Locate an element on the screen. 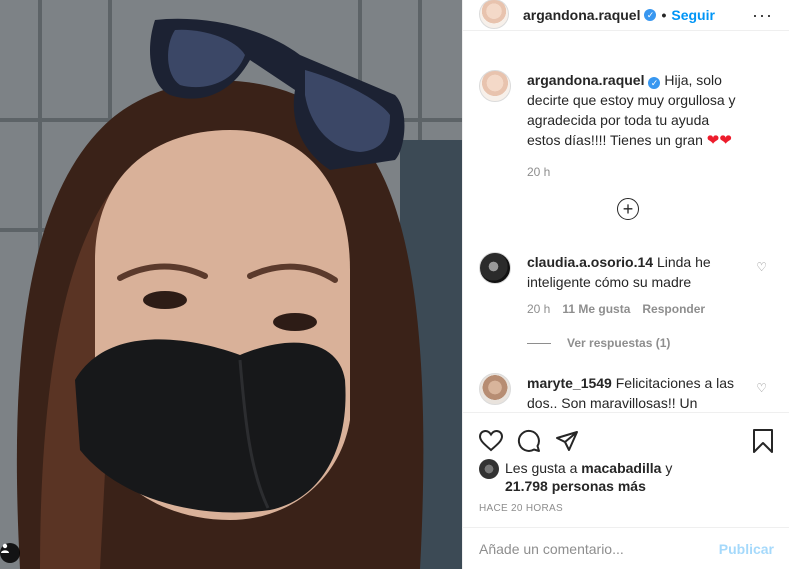 The height and width of the screenshot is (569, 789). likes-prefix: Les gusta a is located at coordinates (541, 468).